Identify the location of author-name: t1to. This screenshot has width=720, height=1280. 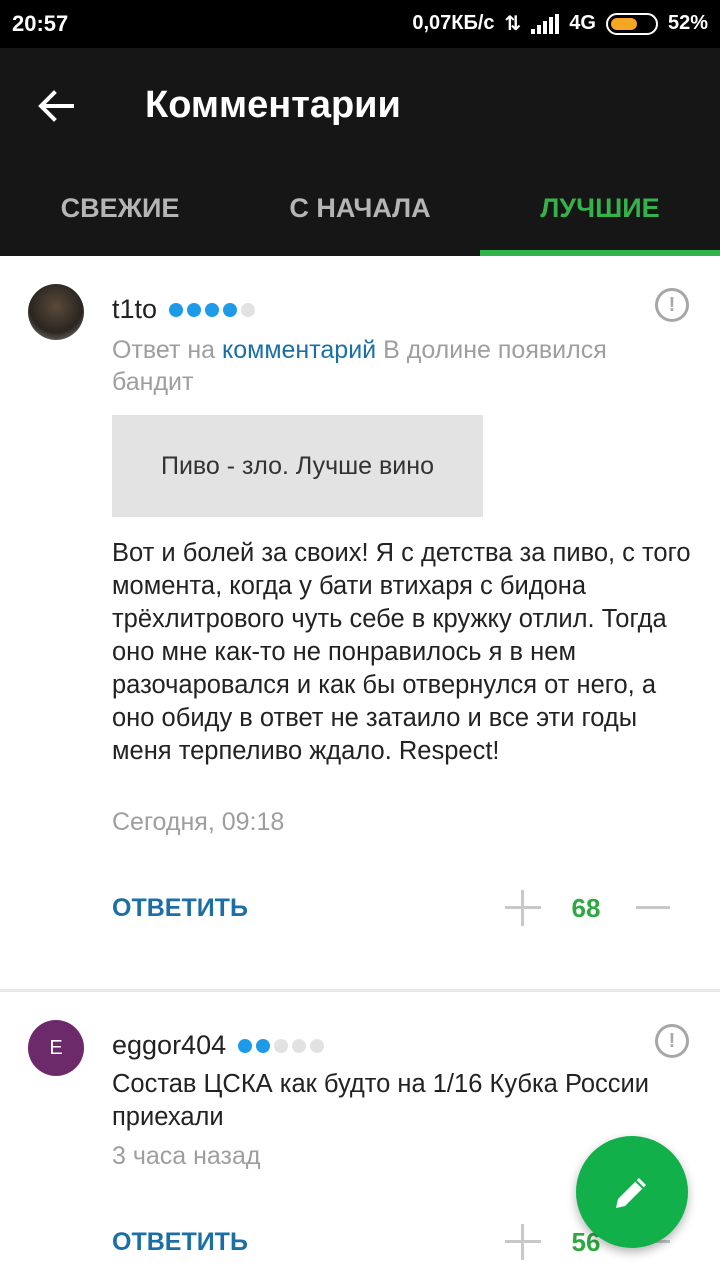
(135, 309).